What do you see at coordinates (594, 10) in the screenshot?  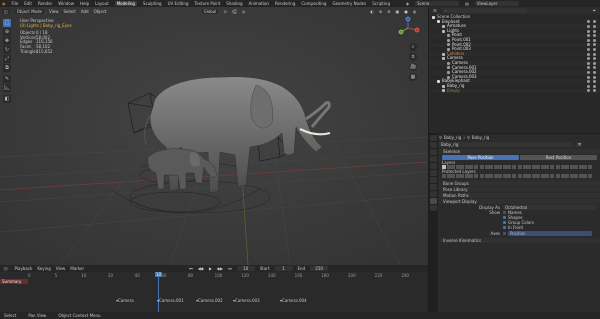 I see `filter-icon: ⏷` at bounding box center [594, 10].